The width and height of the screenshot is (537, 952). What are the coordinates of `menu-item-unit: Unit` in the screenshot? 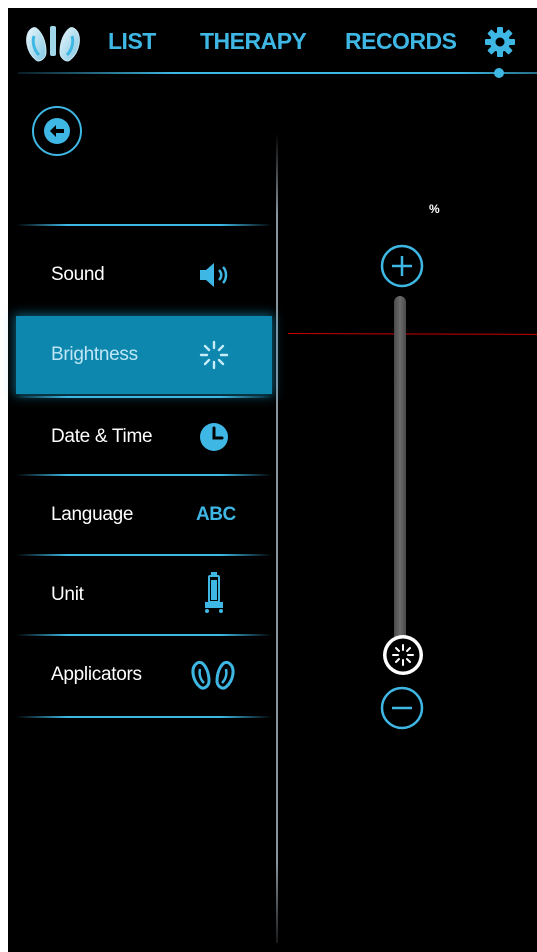 It's located at (144, 595).